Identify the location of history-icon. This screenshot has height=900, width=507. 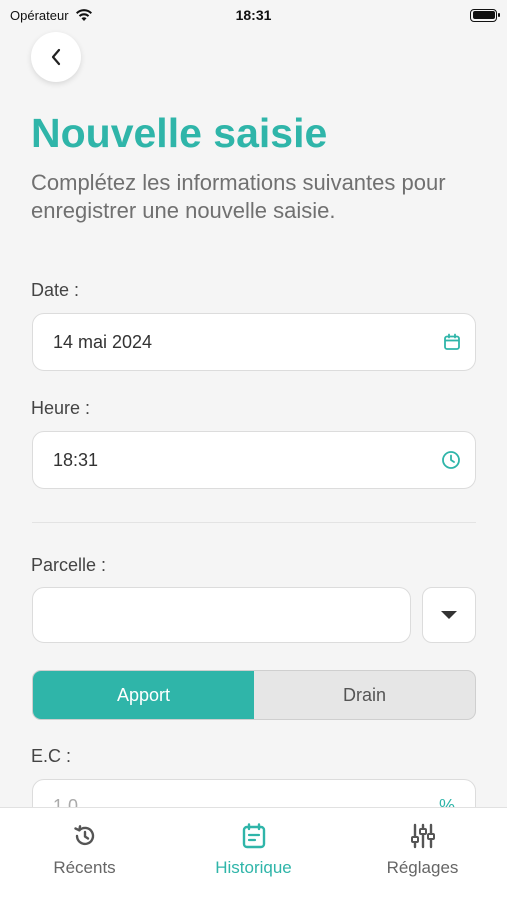
(83, 835).